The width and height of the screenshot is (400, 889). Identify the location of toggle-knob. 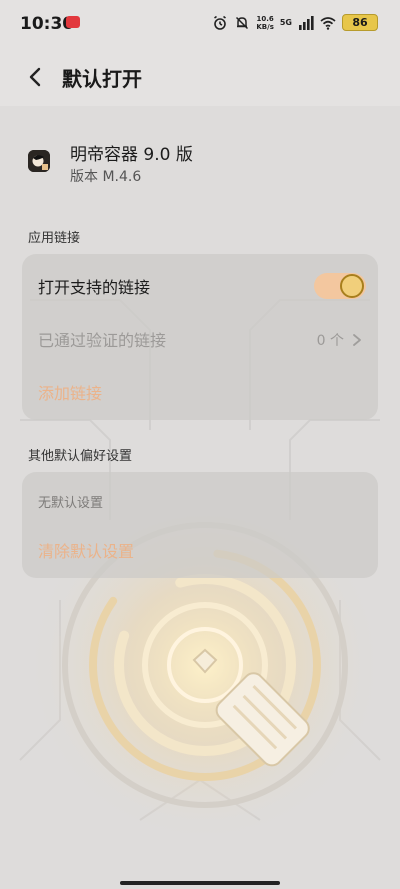
(352, 286).